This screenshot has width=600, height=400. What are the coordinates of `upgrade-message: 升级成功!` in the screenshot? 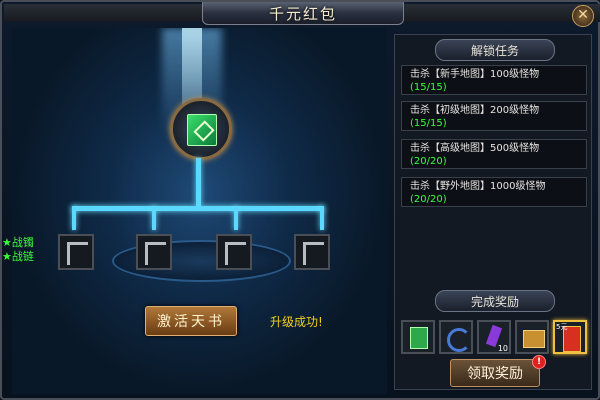 It's located at (296, 322).